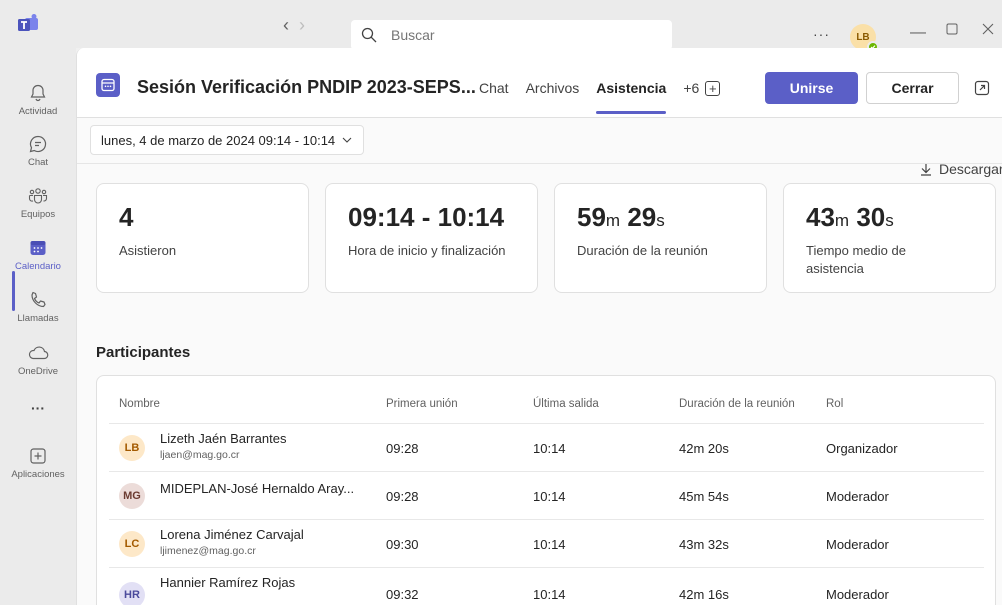 This screenshot has height=605, width=1002. Describe the element at coordinates (912, 88) in the screenshot. I see `close-button: Cerrar` at that location.